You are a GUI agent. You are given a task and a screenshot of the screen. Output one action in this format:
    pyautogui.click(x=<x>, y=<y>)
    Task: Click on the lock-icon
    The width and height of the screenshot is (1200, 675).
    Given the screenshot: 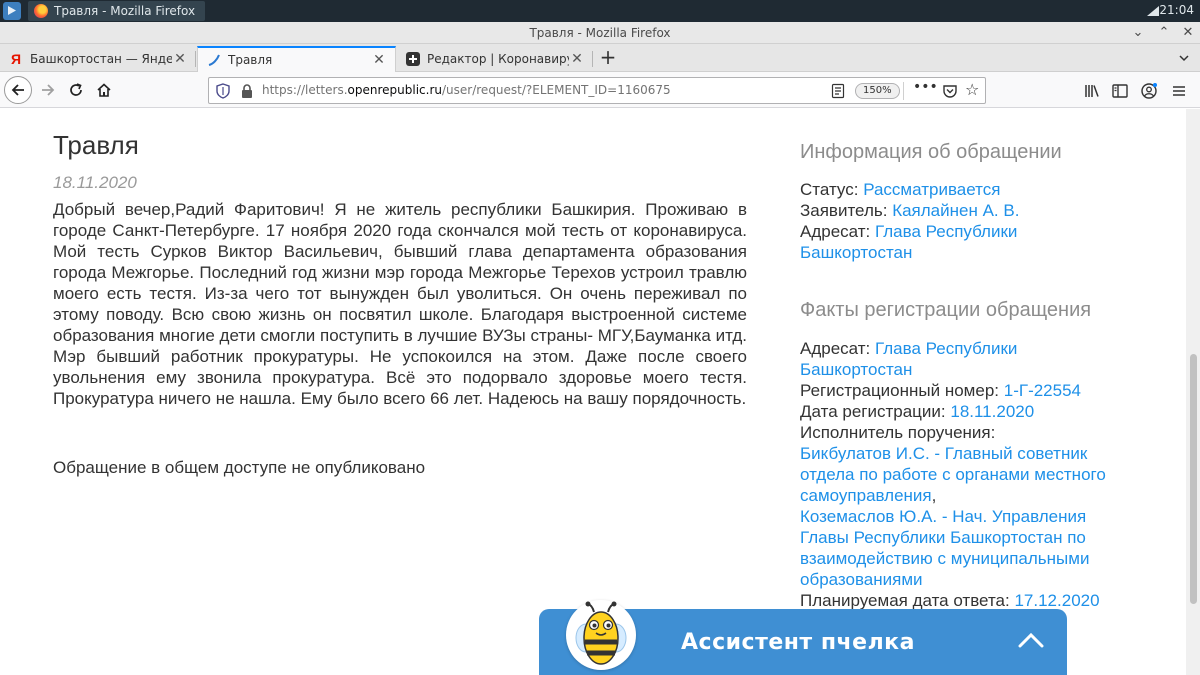 What is the action you would take?
    pyautogui.click(x=247, y=91)
    